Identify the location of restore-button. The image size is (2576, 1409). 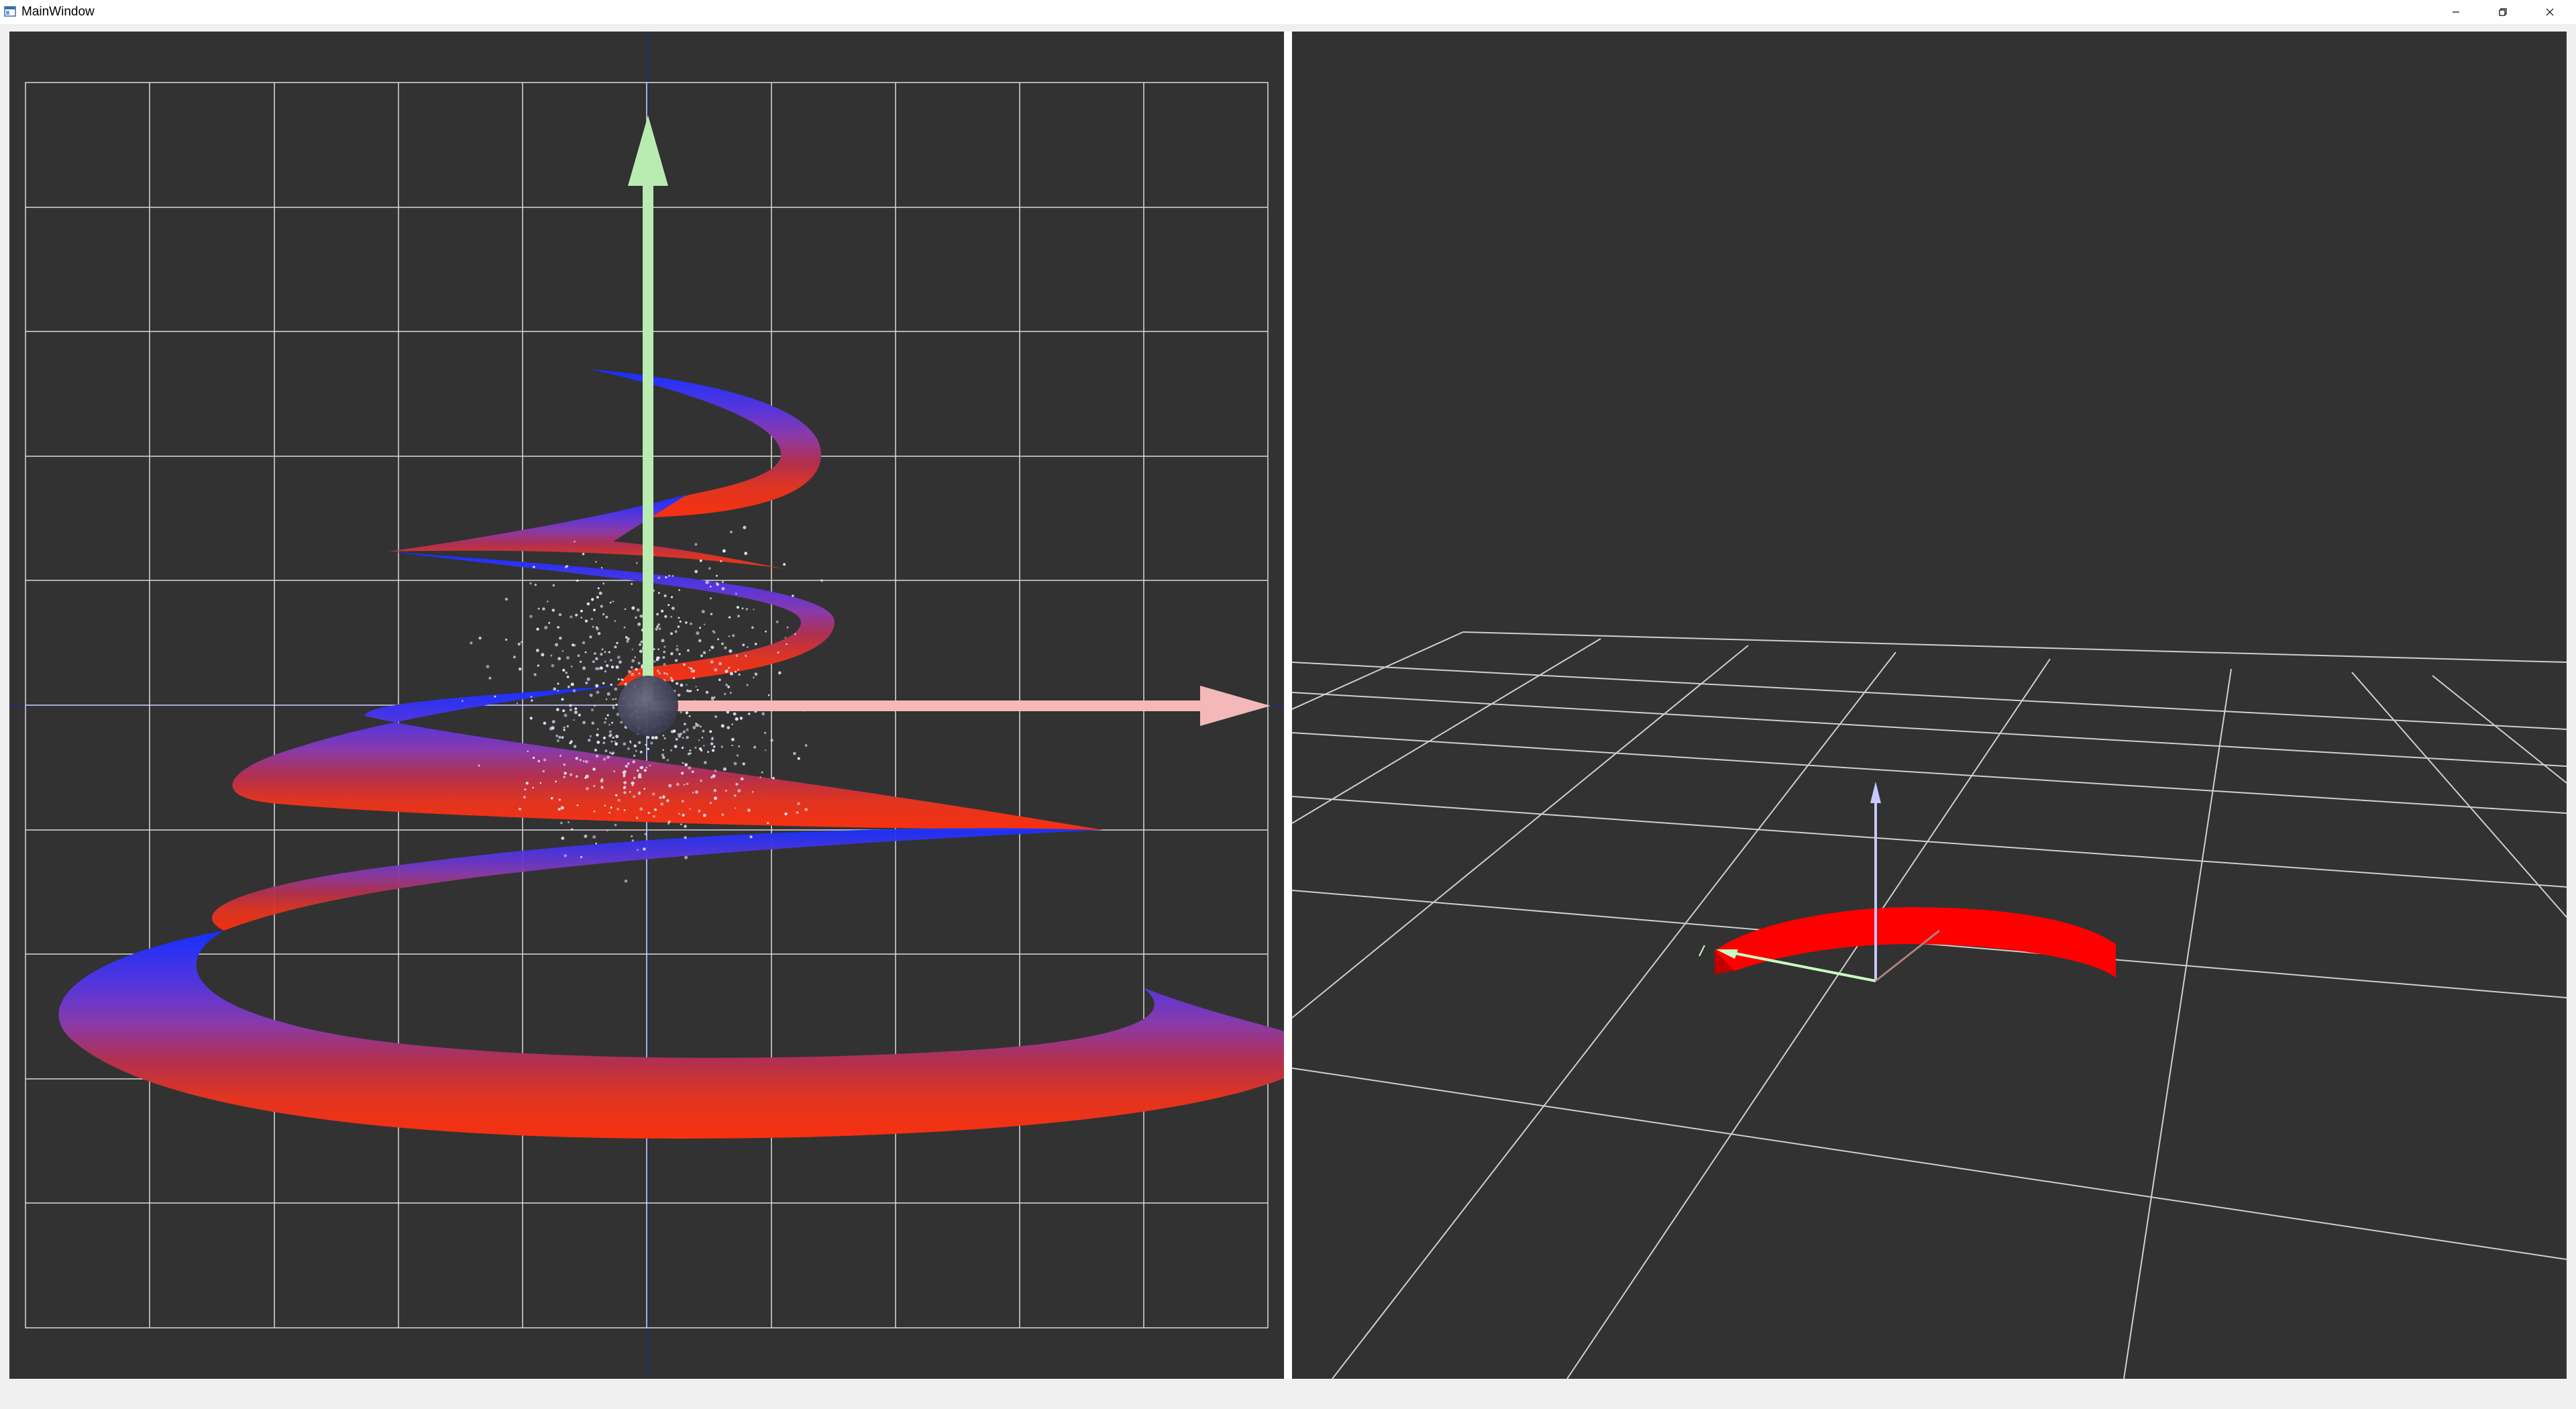
(2502, 12).